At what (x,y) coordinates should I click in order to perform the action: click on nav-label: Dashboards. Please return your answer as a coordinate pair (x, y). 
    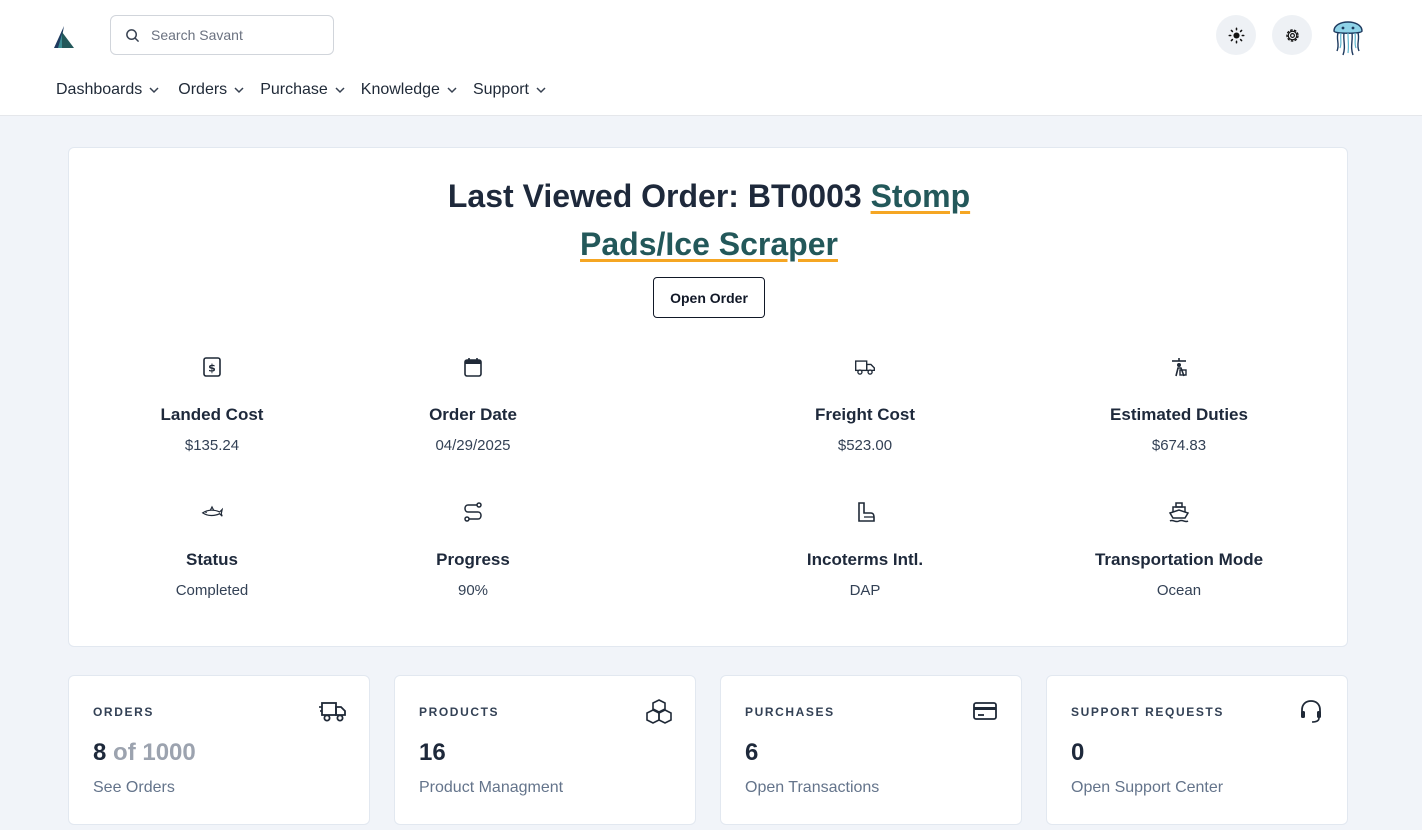
    Looking at the image, I should click on (99, 89).